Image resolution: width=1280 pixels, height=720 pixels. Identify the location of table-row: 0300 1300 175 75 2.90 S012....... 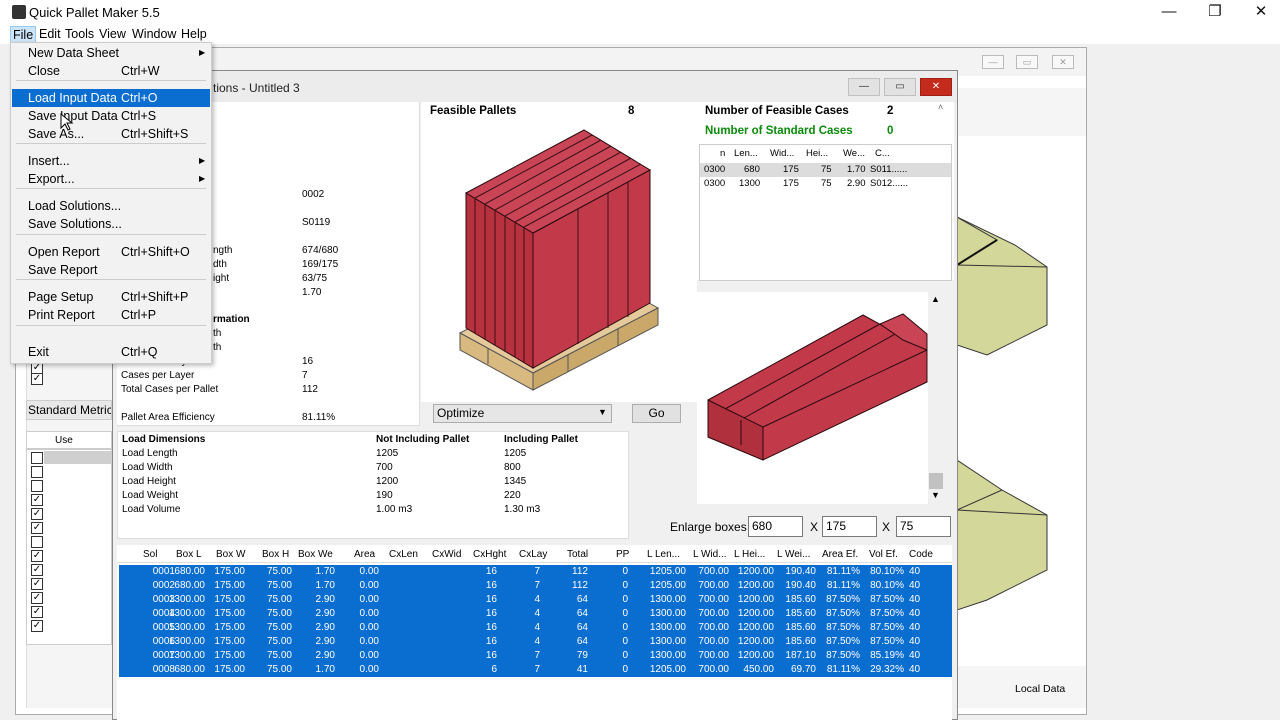
(825, 184).